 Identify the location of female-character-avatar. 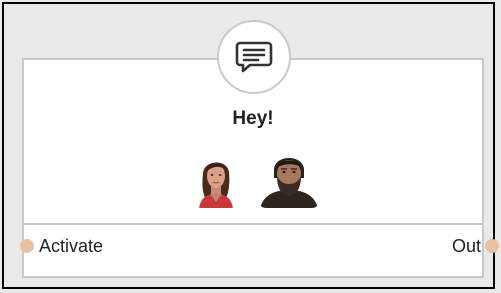
(216, 180).